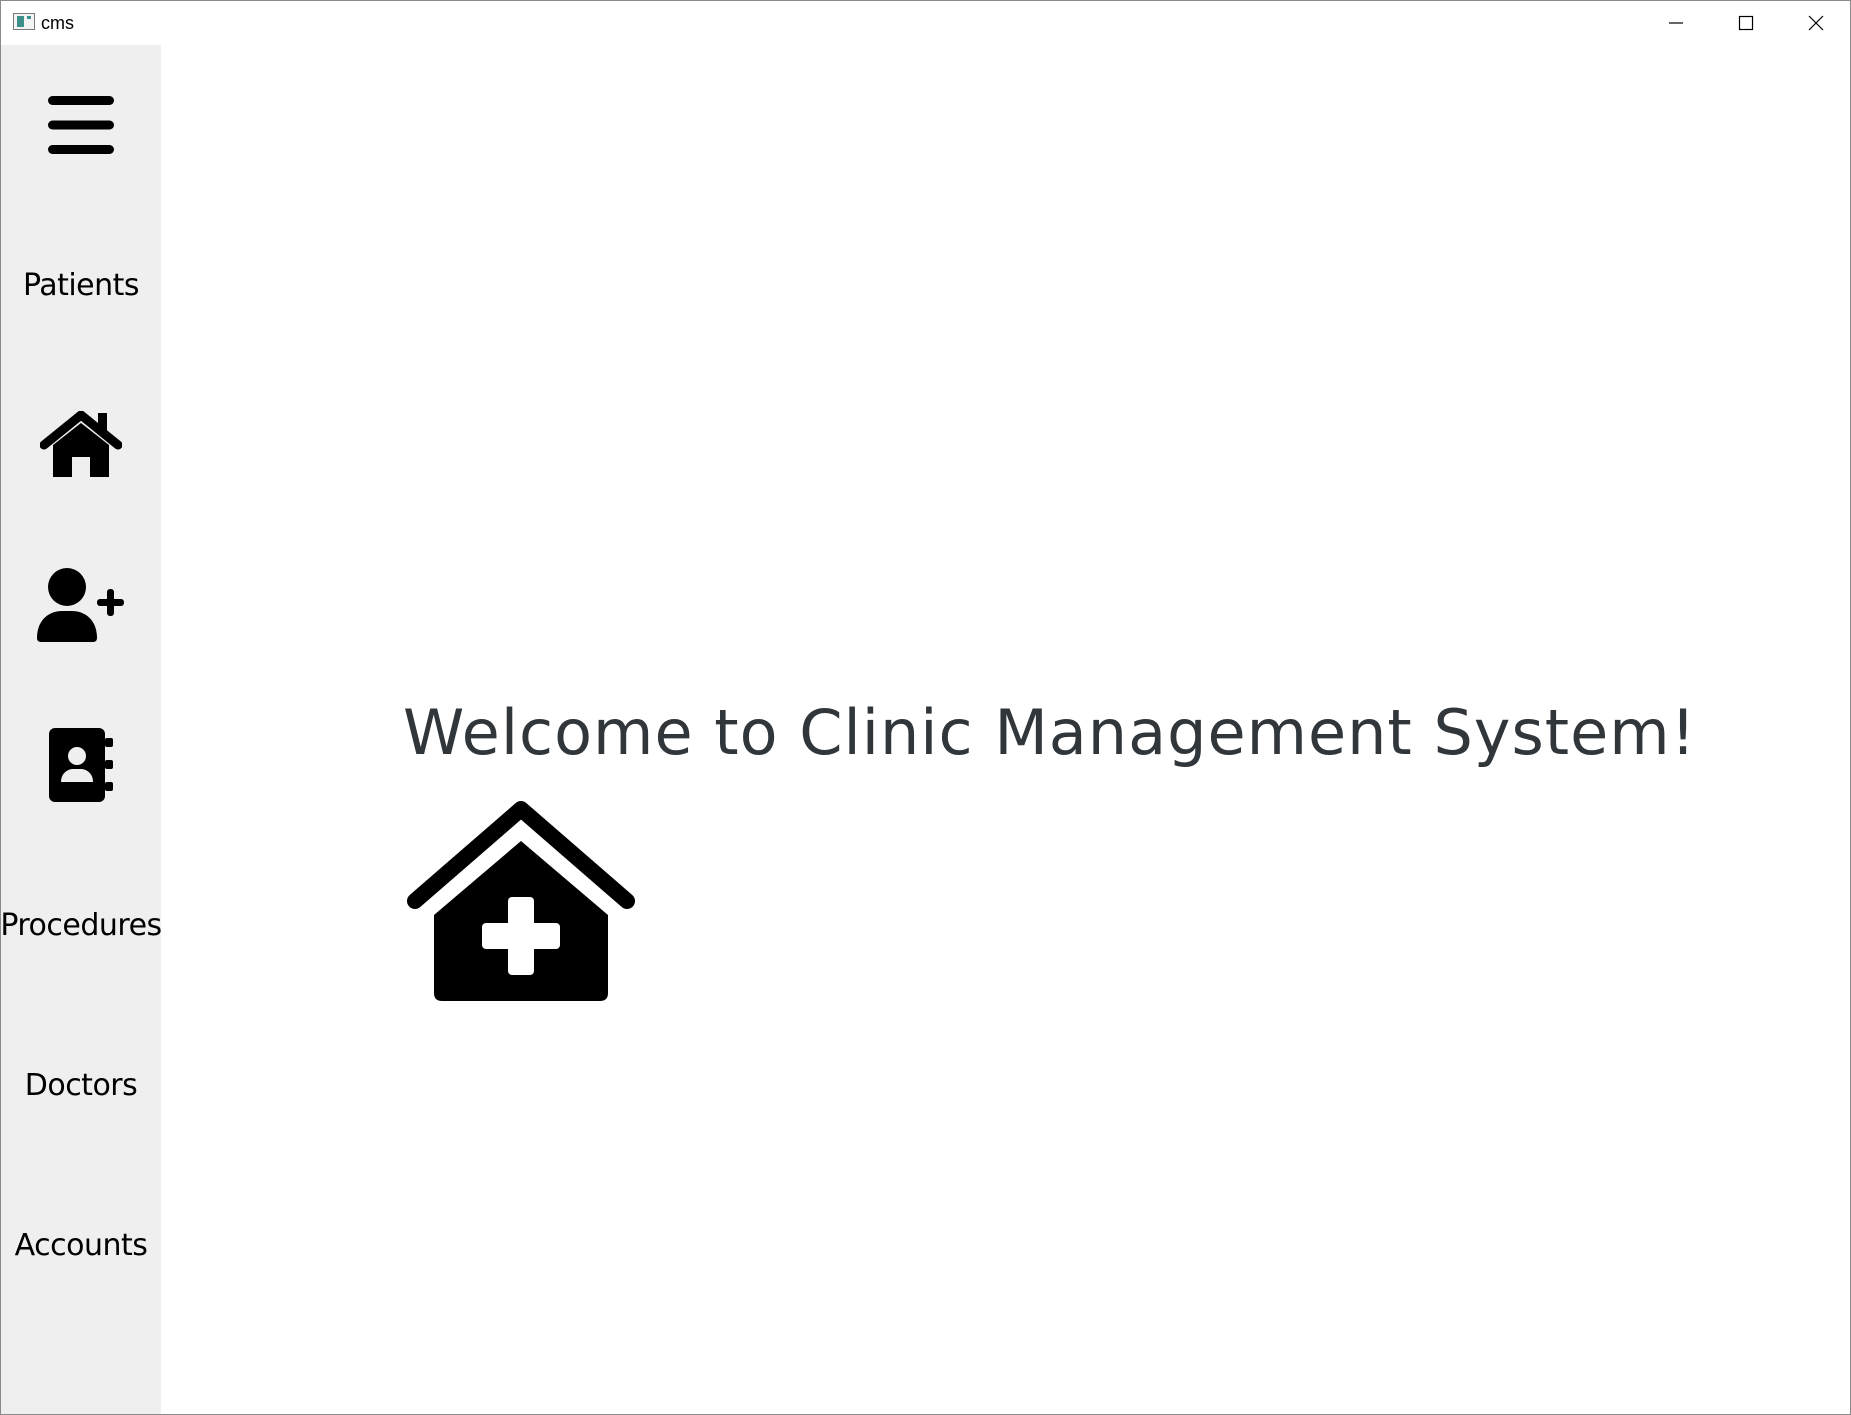  I want to click on sidebar-item-procedures: Procedures, so click(81, 925).